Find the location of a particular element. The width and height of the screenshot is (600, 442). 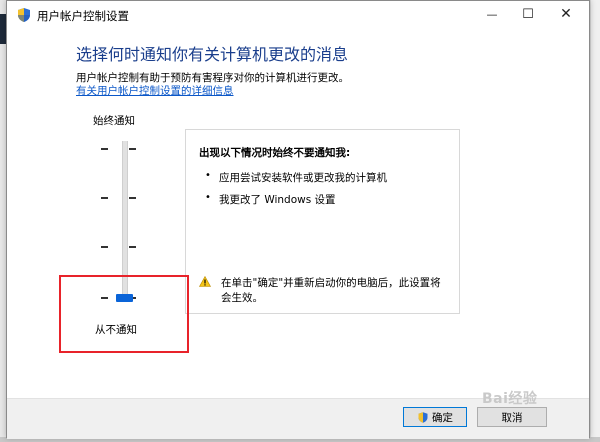

minimize-icon: — is located at coordinates (492, 14).